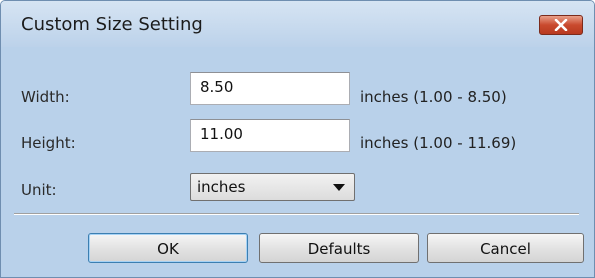 Image resolution: width=595 pixels, height=278 pixels. What do you see at coordinates (270, 135) in the screenshot?
I see `height-input: 11.00` at bounding box center [270, 135].